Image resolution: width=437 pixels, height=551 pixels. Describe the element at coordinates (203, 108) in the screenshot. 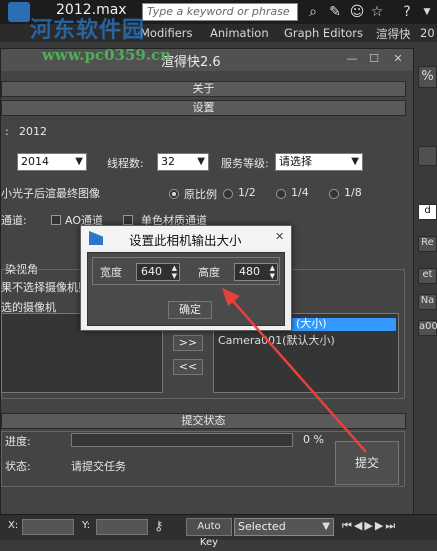

I see `section-settings: 设置` at that location.